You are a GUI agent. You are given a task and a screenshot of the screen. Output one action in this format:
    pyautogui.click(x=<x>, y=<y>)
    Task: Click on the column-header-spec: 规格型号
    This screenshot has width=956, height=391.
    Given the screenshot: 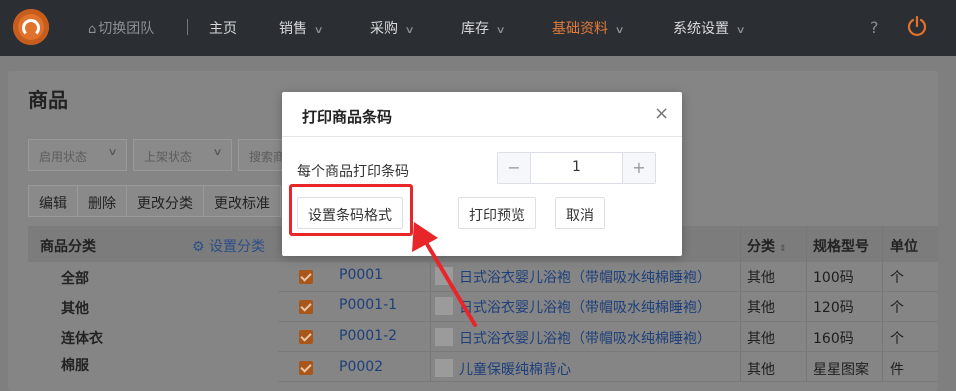 What is the action you would take?
    pyautogui.click(x=841, y=247)
    